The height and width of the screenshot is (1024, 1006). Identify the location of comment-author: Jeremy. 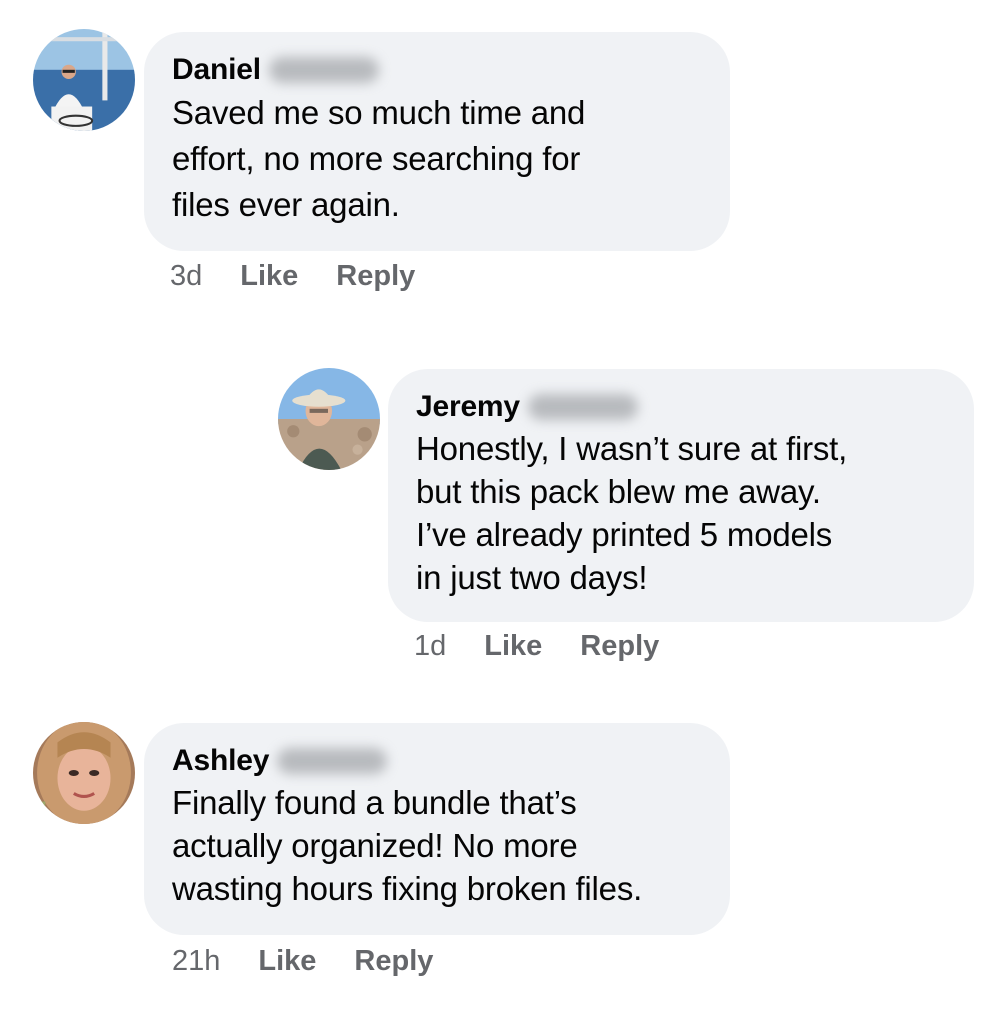
(468, 407).